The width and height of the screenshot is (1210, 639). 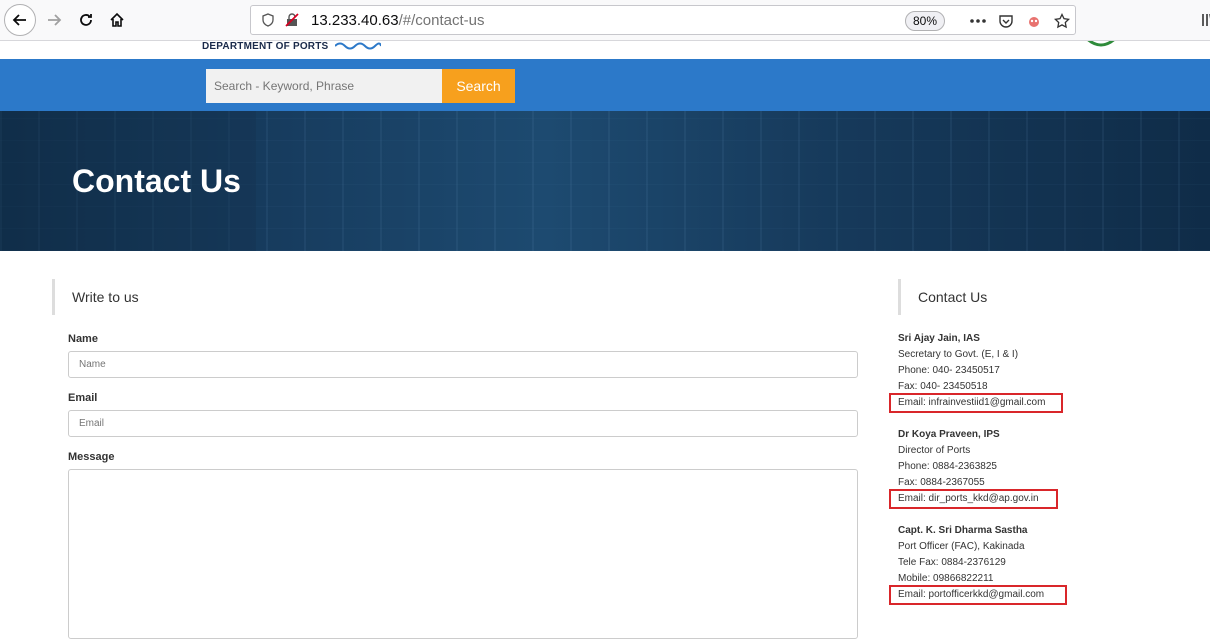 I want to click on home-button, so click(x=117, y=20).